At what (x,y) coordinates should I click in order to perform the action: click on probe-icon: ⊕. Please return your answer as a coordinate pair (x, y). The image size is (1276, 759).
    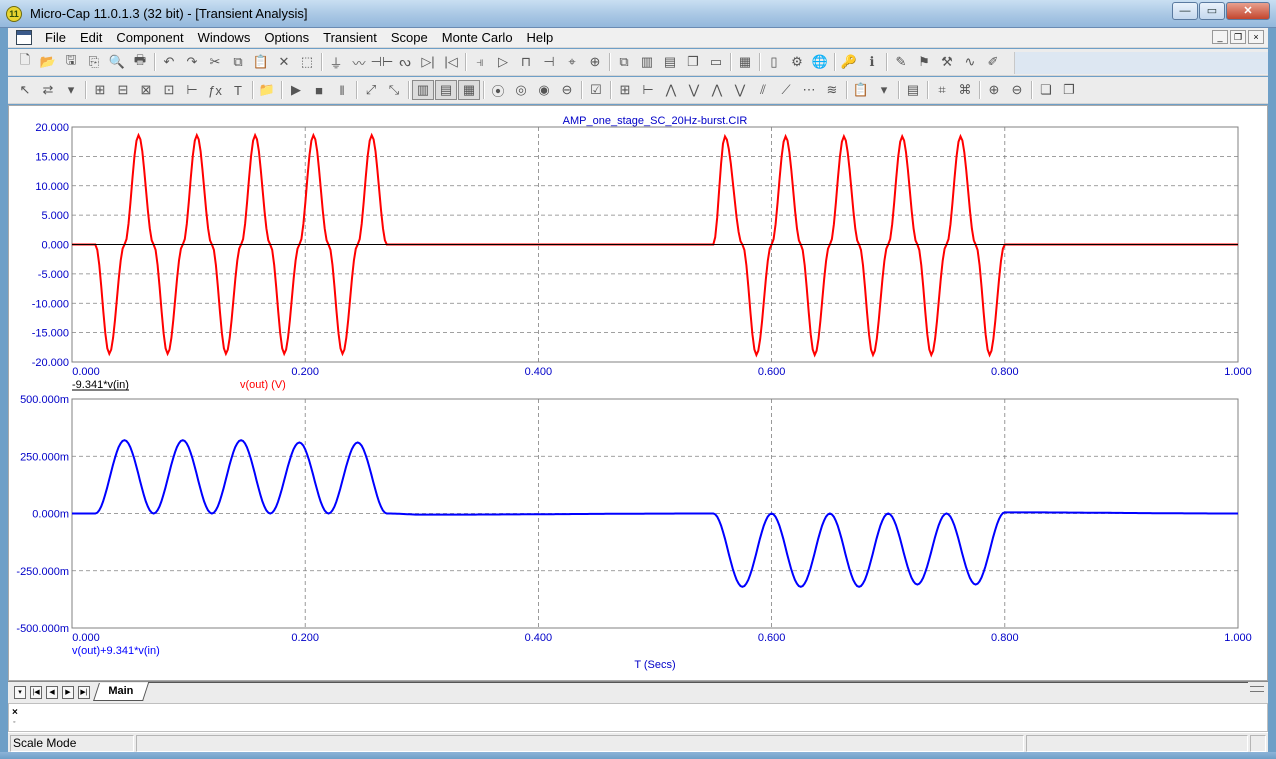
    Looking at the image, I should click on (595, 62).